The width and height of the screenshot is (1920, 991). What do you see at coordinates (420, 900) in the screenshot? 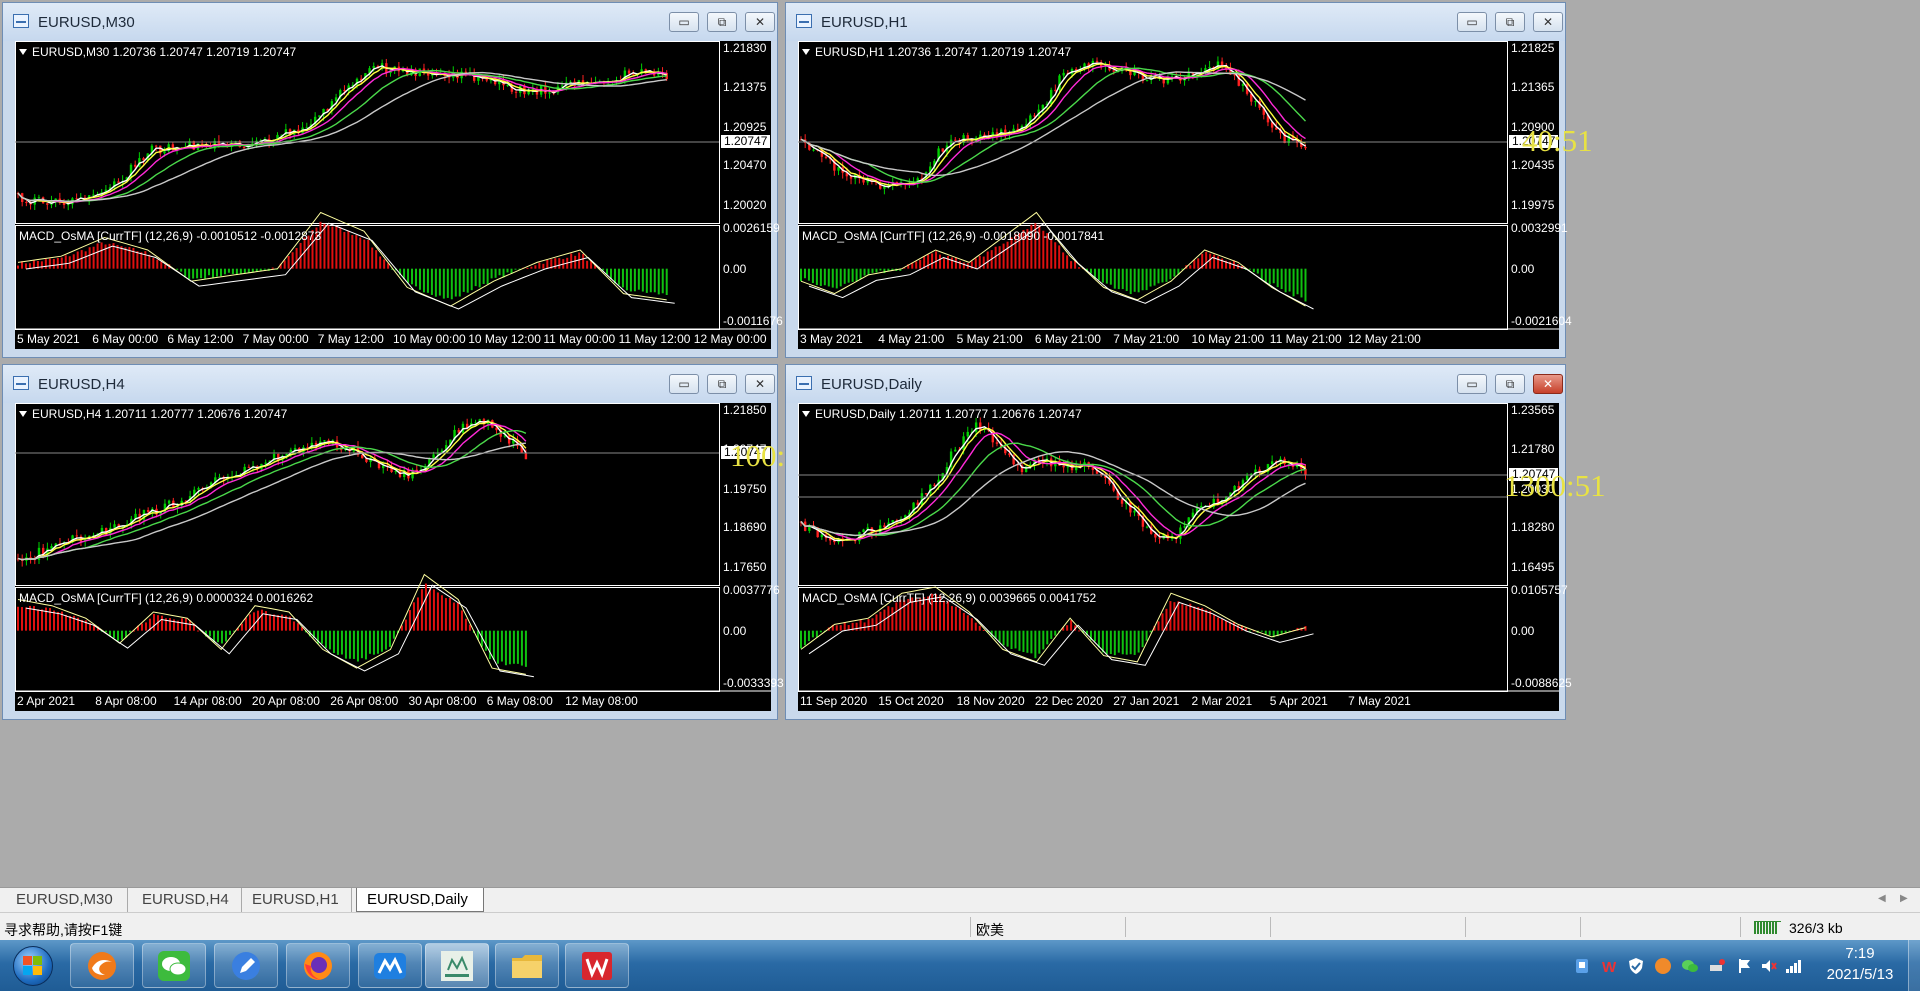
I see `tab-eurusd-daily: EURUSD,Daily` at bounding box center [420, 900].